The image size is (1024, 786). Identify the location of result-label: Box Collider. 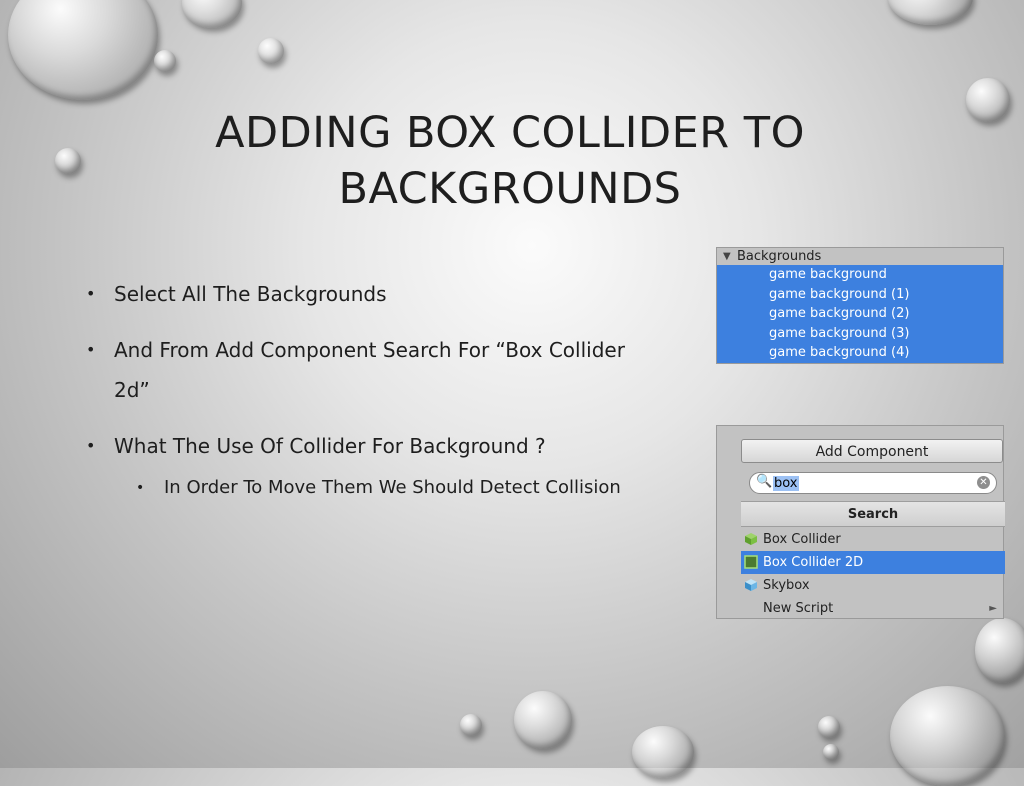
(802, 539).